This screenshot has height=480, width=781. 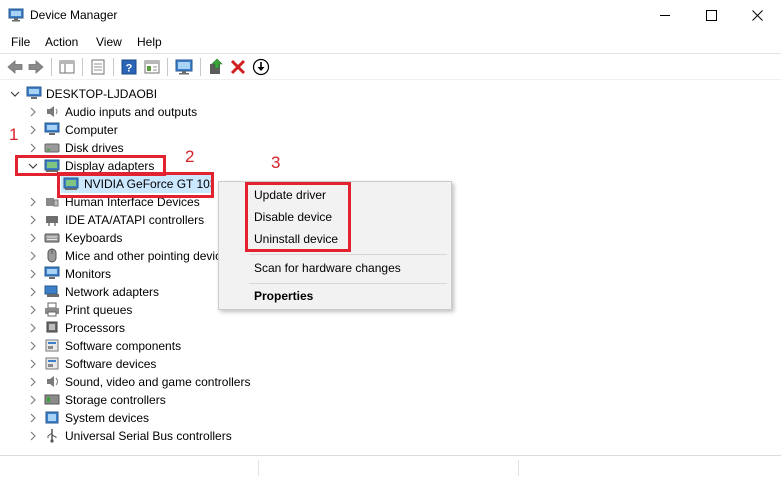 I want to click on menu-properties: Properties, so click(x=283, y=296).